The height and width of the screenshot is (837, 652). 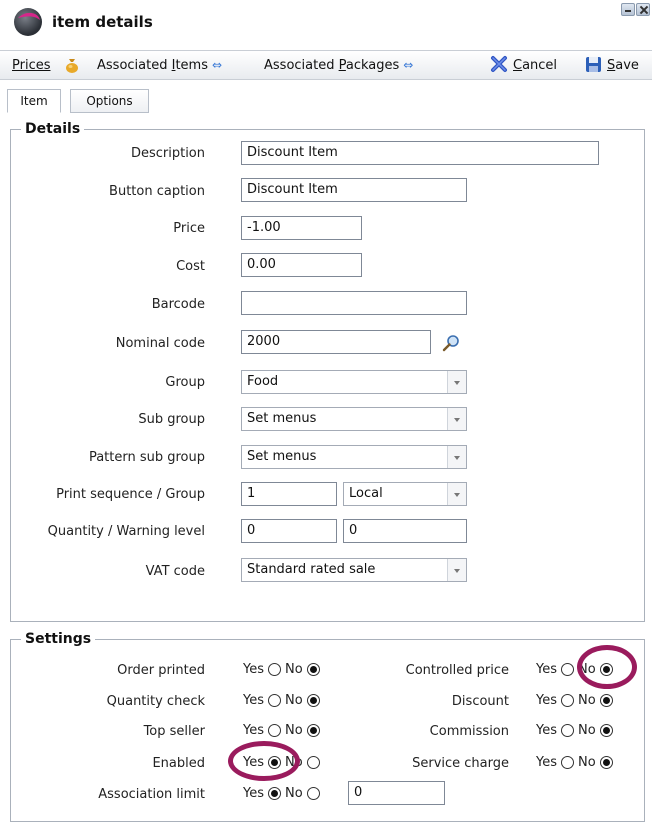 What do you see at coordinates (109, 101) in the screenshot?
I see `tab-options: Options` at bounding box center [109, 101].